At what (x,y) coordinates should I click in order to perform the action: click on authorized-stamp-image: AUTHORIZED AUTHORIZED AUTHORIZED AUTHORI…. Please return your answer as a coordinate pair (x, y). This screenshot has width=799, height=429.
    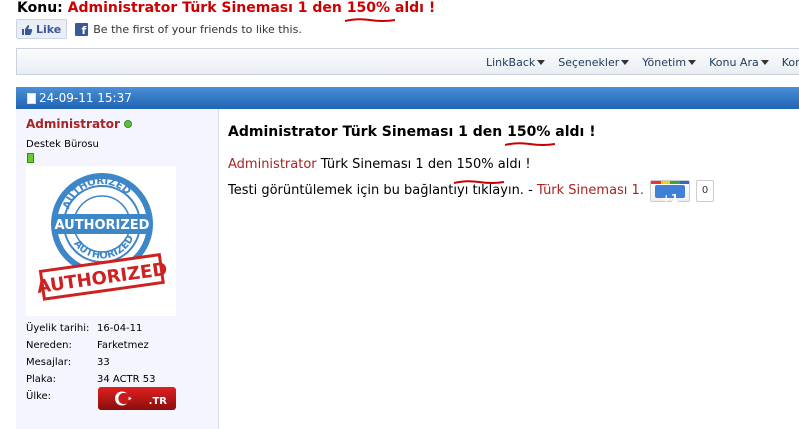
    Looking at the image, I should click on (102, 237).